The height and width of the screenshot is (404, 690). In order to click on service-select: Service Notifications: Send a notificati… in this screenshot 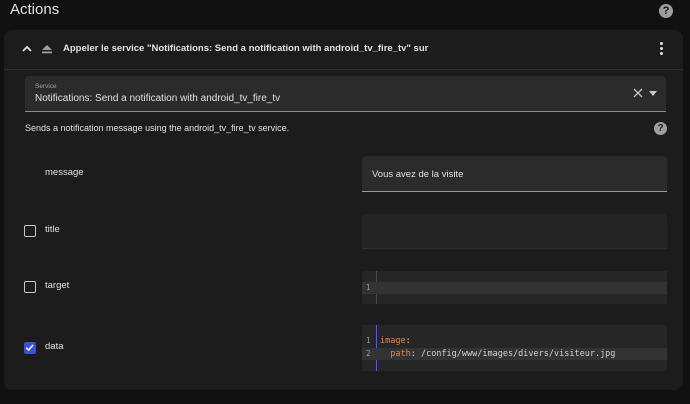, I will do `click(345, 94)`.